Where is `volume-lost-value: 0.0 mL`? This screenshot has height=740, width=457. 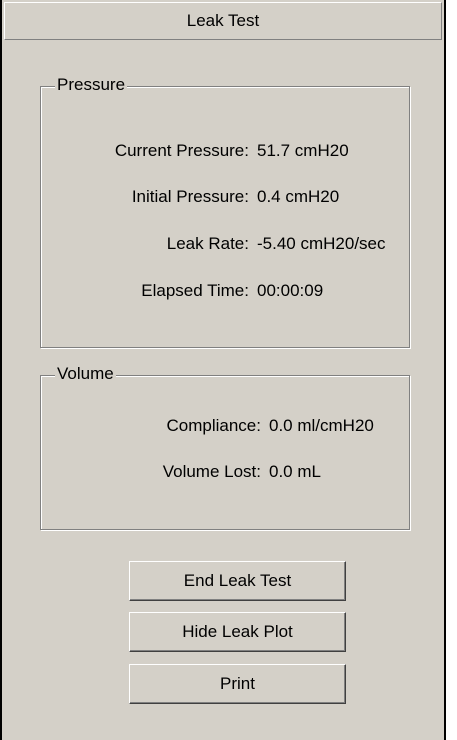
volume-lost-value: 0.0 mL is located at coordinates (295, 471).